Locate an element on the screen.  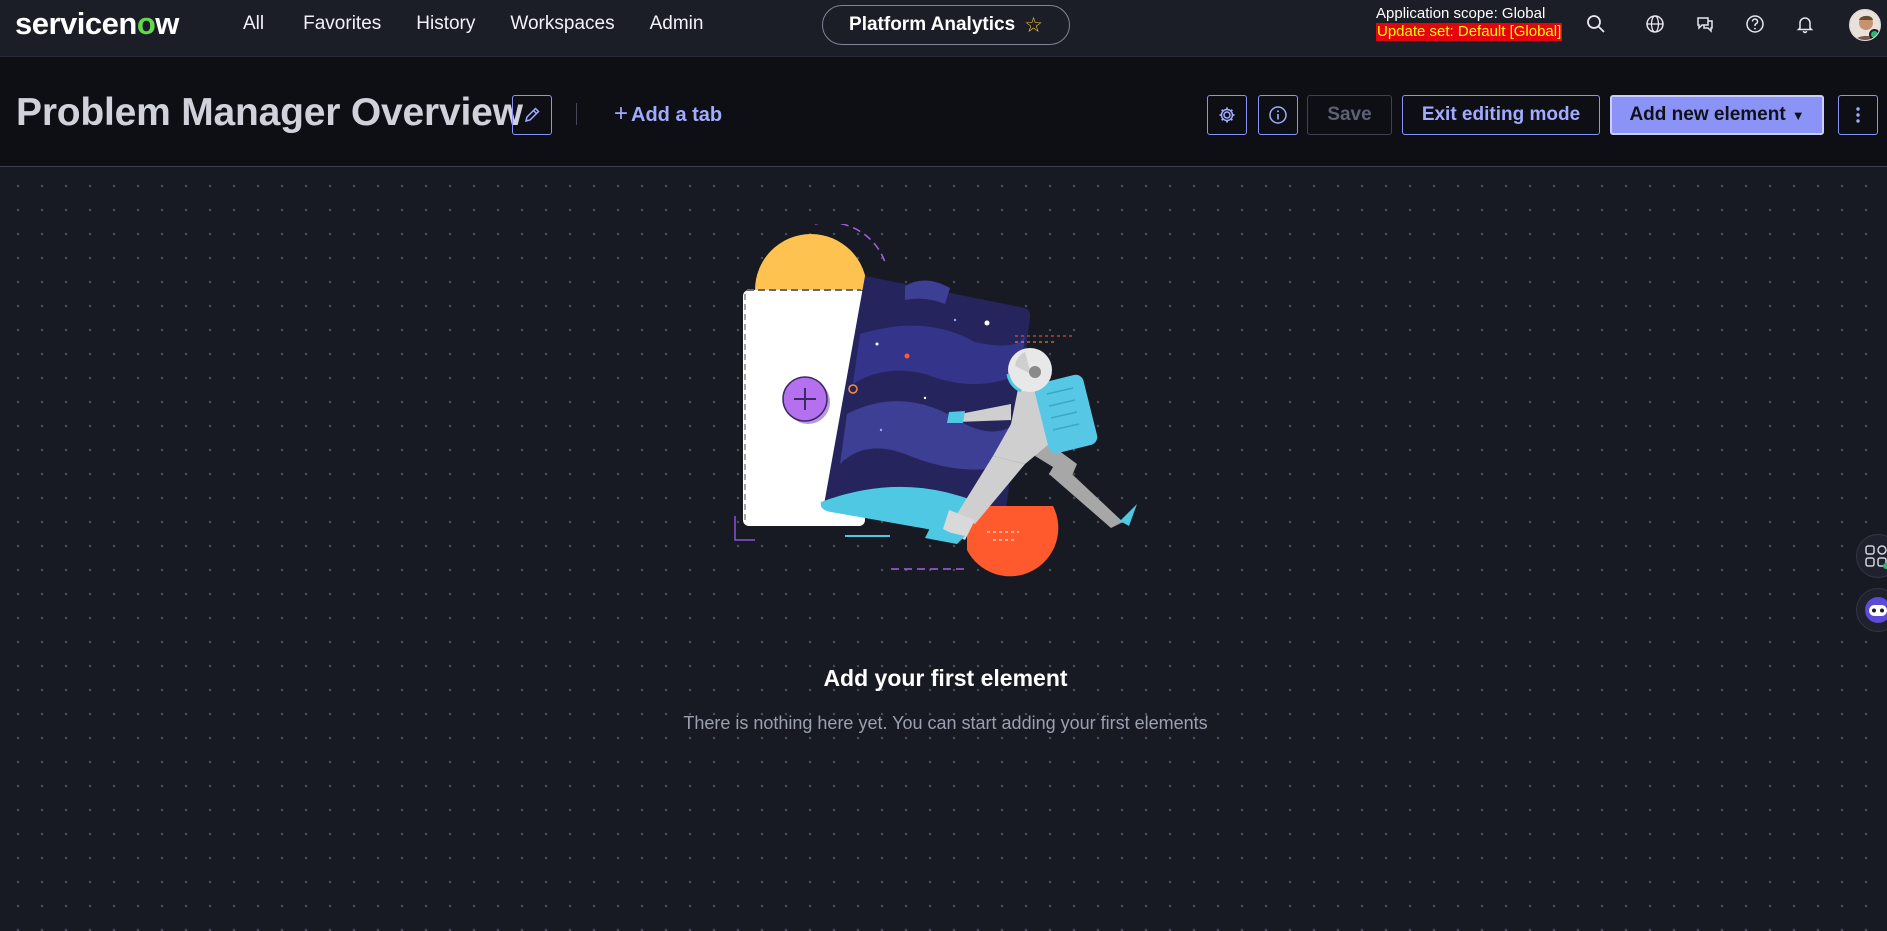
servicenow-logo: servicenow is located at coordinates (97, 24).